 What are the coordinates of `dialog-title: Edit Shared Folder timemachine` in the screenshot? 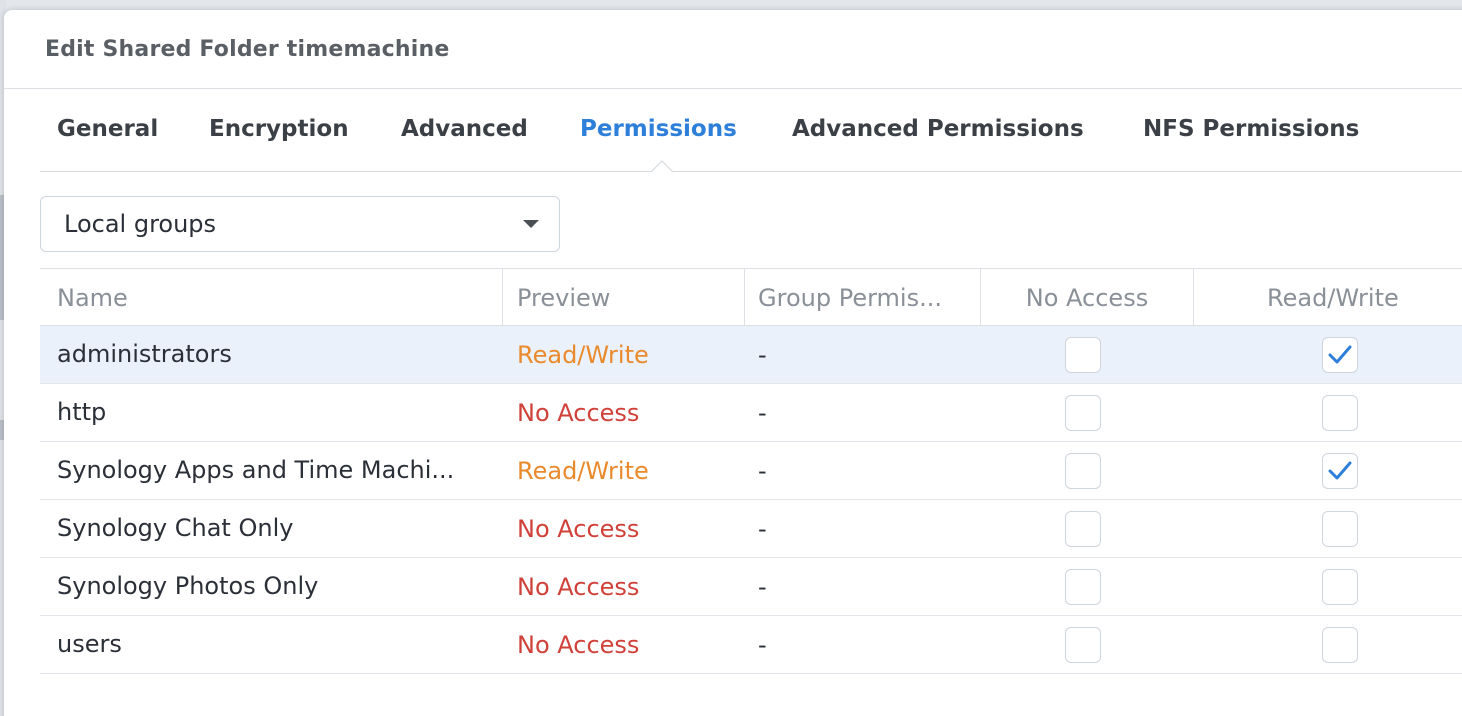 It's located at (247, 49).